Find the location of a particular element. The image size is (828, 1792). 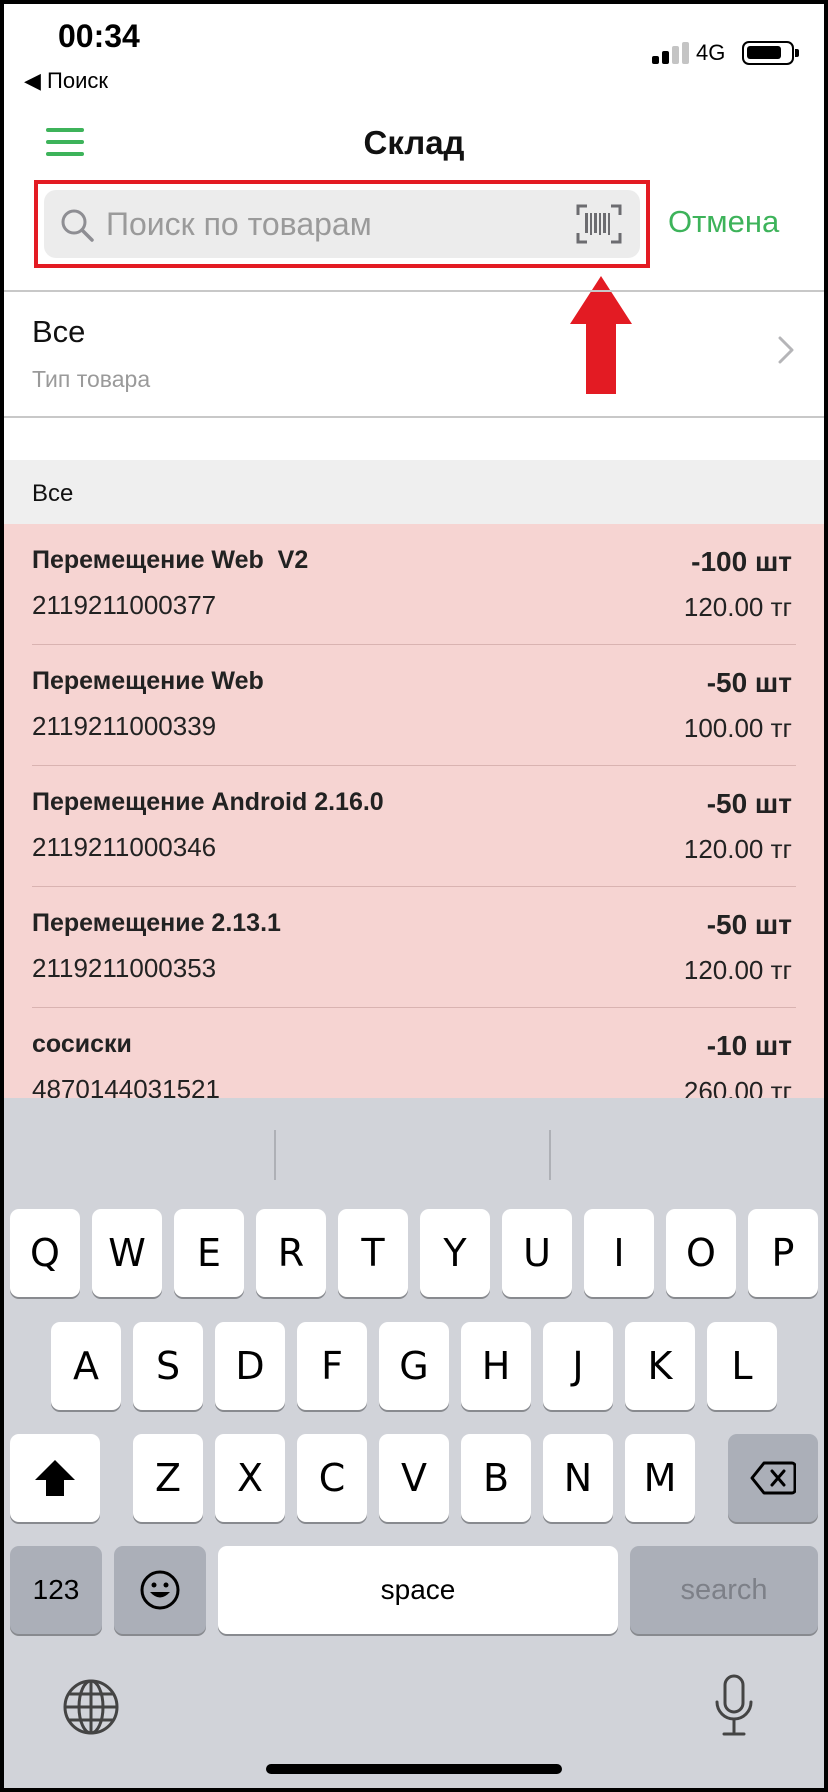

item-code: 2119211000339 is located at coordinates (124, 726).